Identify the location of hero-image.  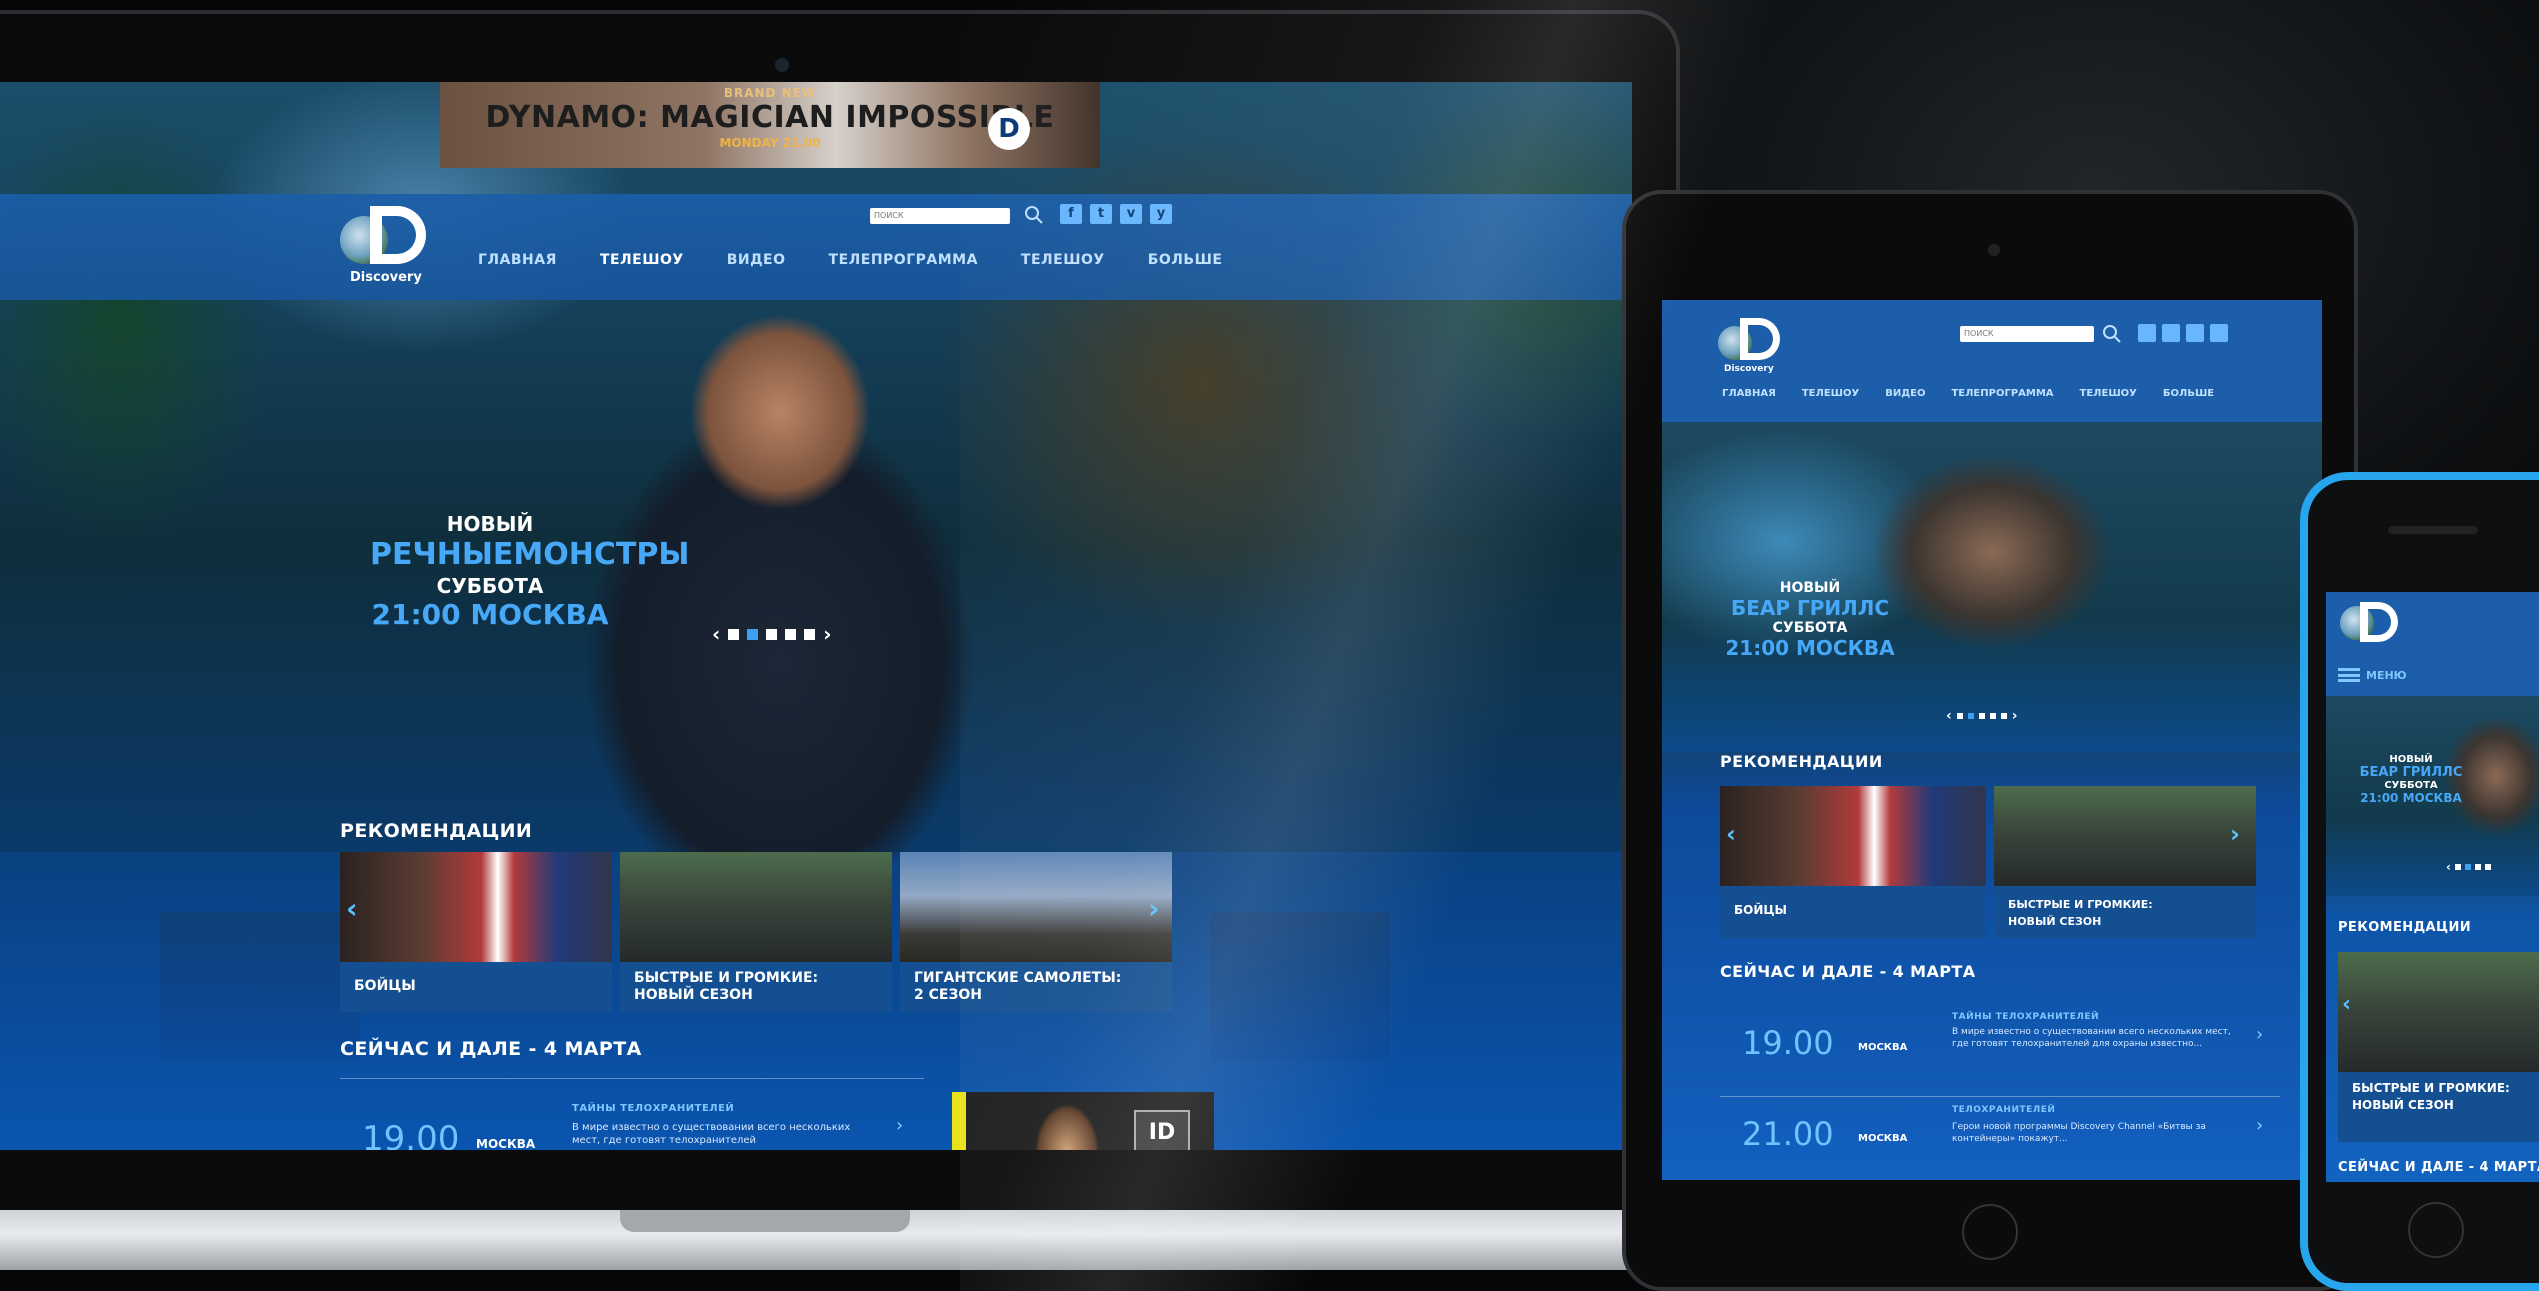
(780, 582).